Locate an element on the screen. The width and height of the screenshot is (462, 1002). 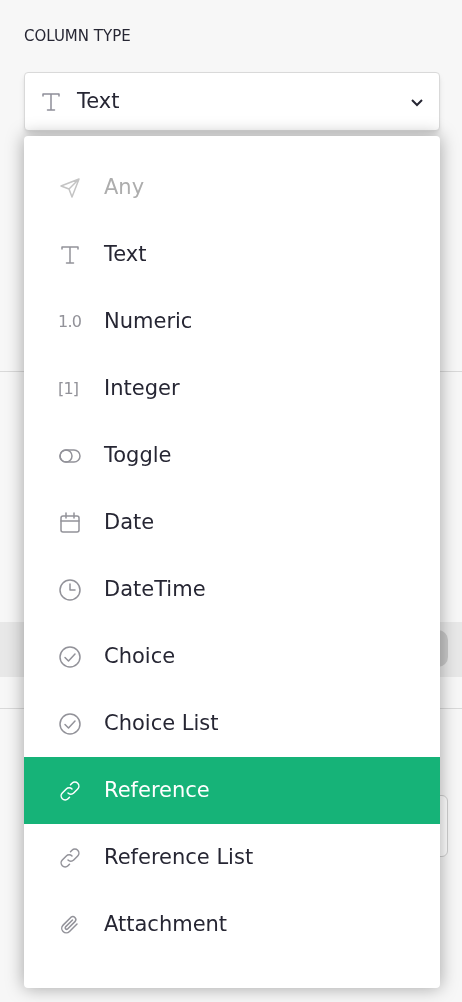
type-glyph: 1.0 is located at coordinates (70, 321).